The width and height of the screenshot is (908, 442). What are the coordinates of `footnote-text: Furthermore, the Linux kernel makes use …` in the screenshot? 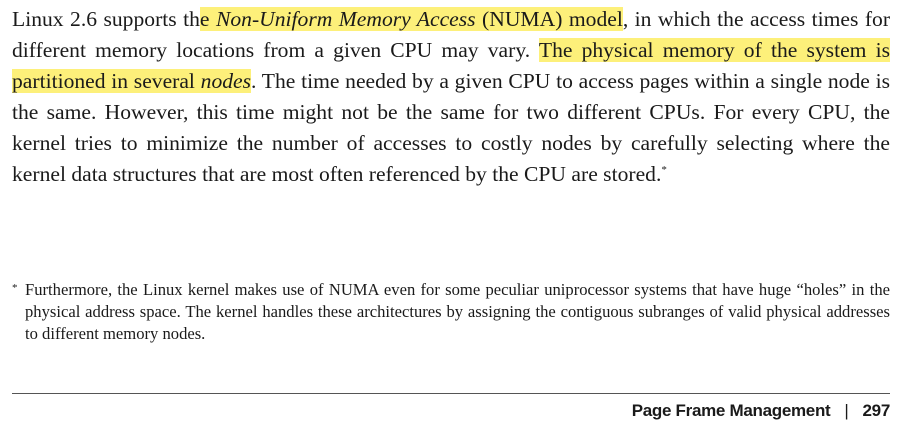 It's located at (457, 311).